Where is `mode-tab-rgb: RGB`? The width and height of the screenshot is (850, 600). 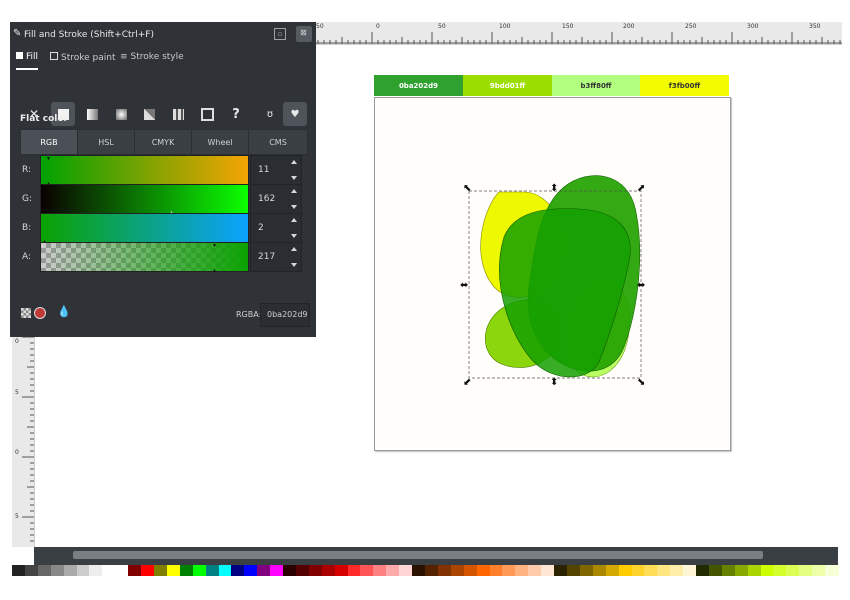 mode-tab-rgb: RGB is located at coordinates (49, 142).